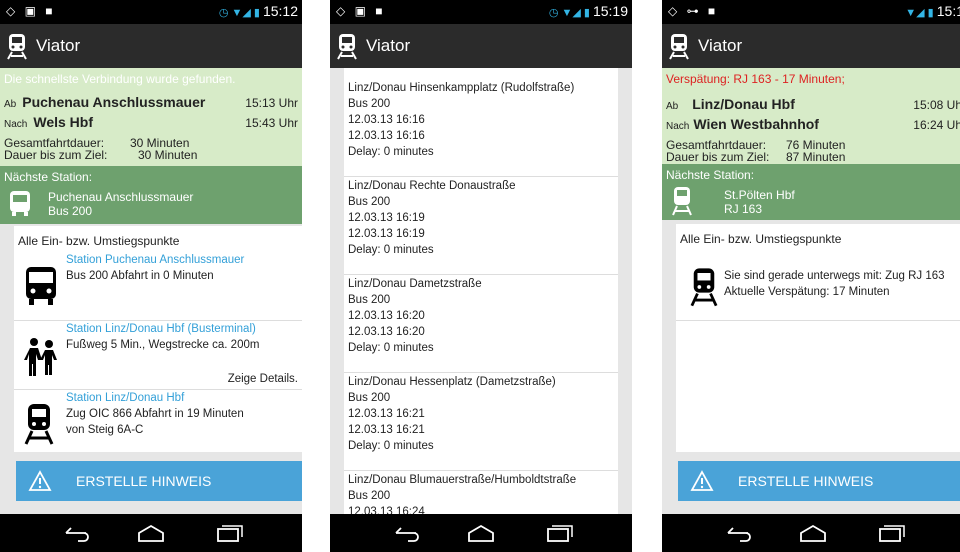 The height and width of the screenshot is (552, 960). Describe the element at coordinates (70, 211) in the screenshot. I see `next-station-line: Bus 200` at that location.